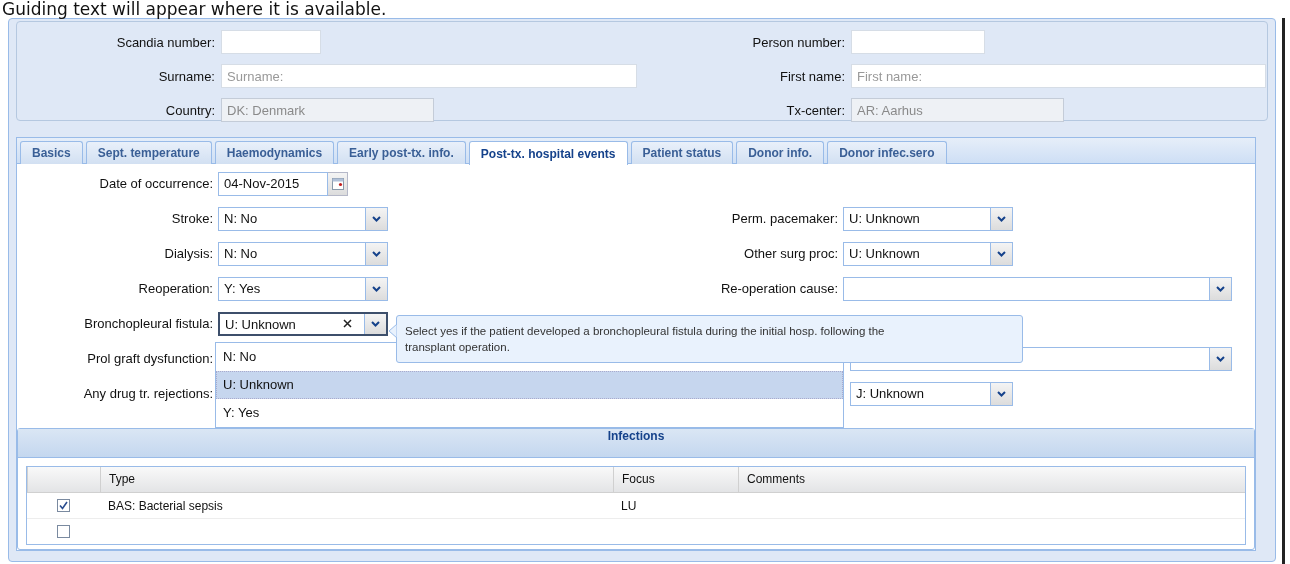  What do you see at coordinates (191, 219) in the screenshot?
I see `field-label: Stroke:` at bounding box center [191, 219].